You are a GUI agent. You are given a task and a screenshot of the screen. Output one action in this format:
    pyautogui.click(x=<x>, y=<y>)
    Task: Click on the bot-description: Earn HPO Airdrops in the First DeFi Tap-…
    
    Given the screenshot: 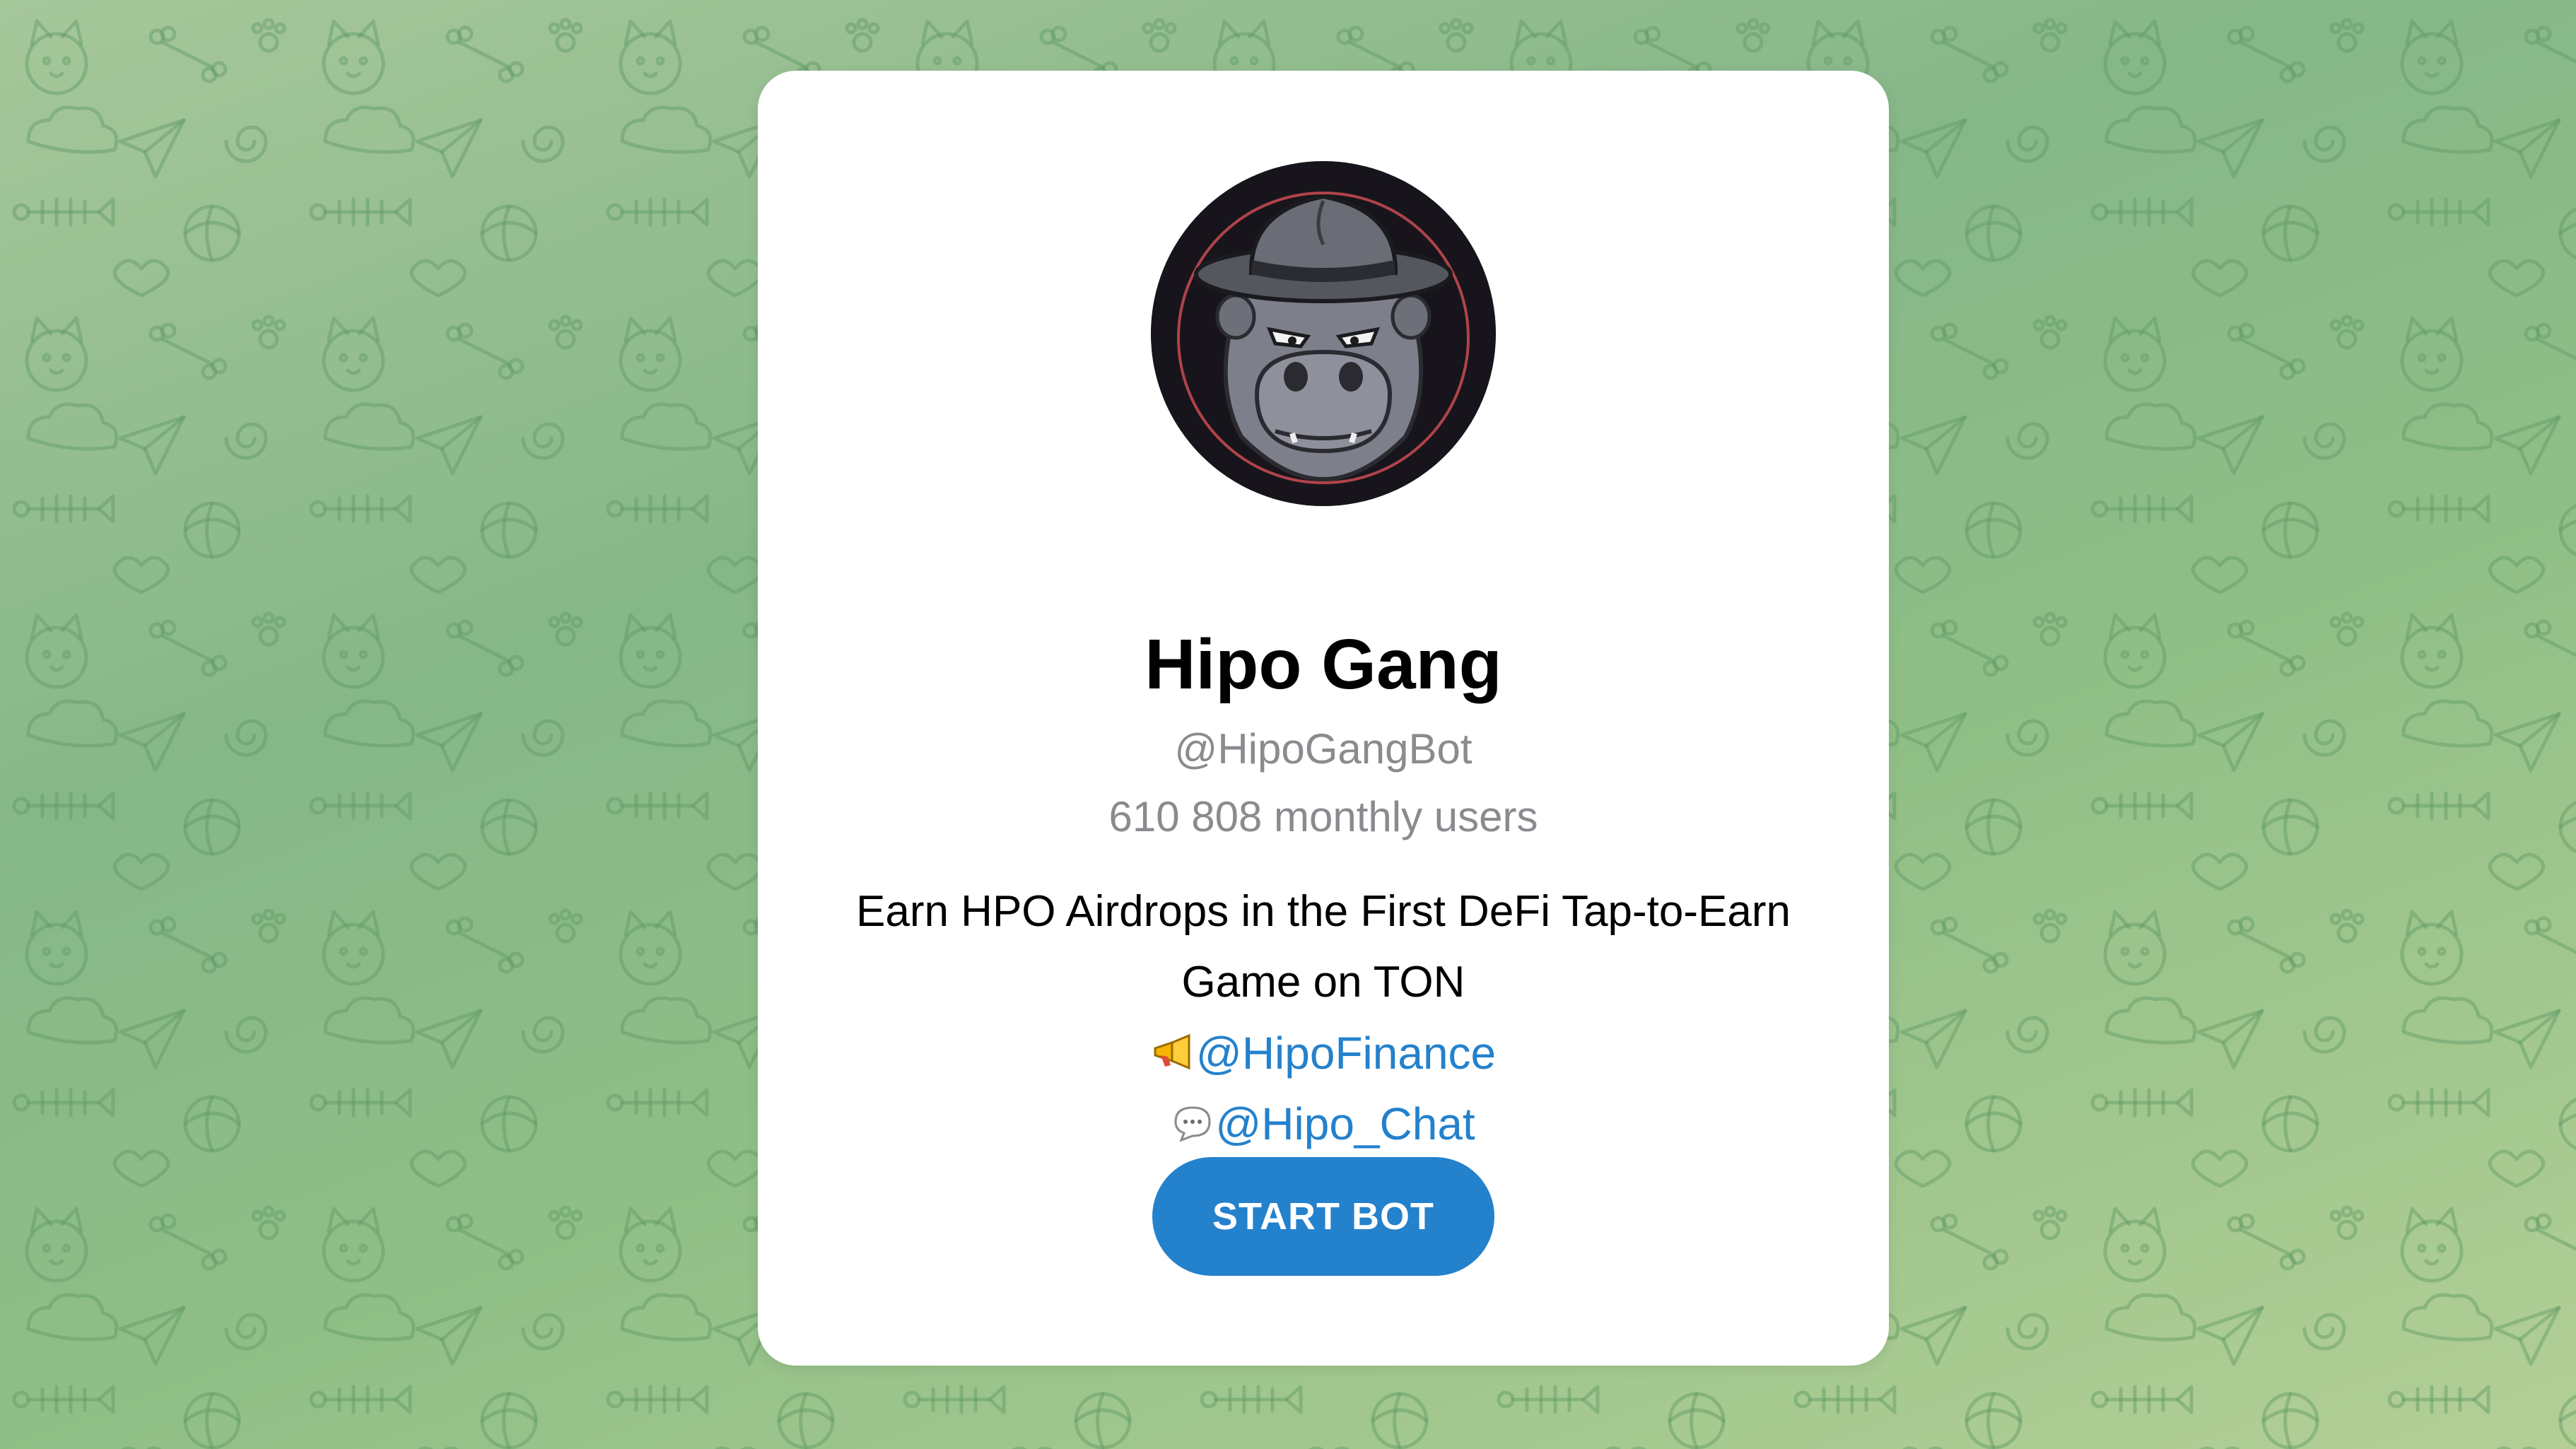 What is the action you would take?
    pyautogui.click(x=1323, y=947)
    